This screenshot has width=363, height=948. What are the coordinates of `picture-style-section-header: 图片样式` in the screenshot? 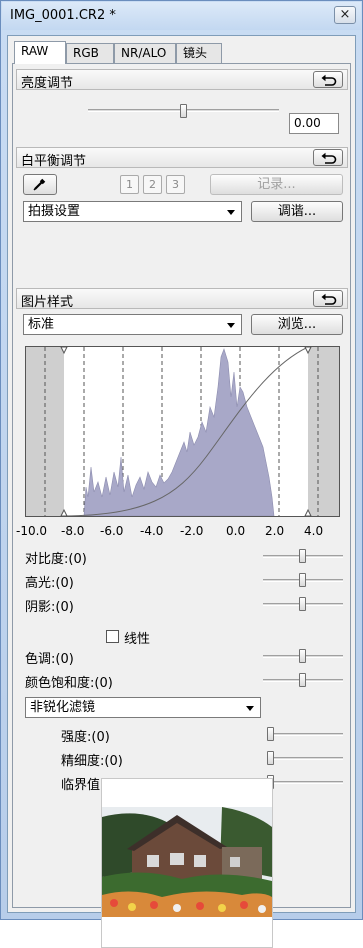 It's located at (182, 299).